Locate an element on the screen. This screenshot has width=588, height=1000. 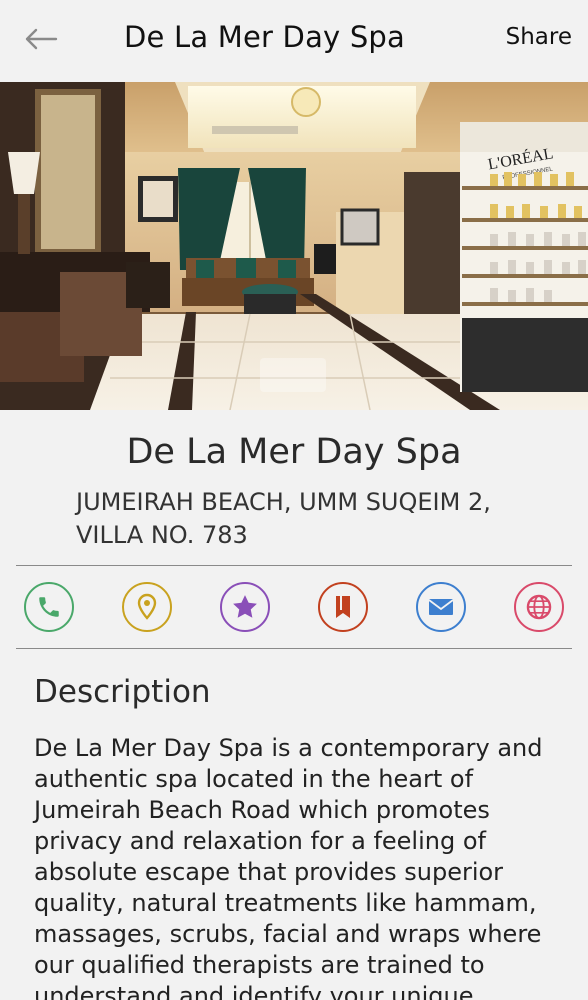
app-bar: De La Mer Day Spa Share is located at coordinates (294, 40).